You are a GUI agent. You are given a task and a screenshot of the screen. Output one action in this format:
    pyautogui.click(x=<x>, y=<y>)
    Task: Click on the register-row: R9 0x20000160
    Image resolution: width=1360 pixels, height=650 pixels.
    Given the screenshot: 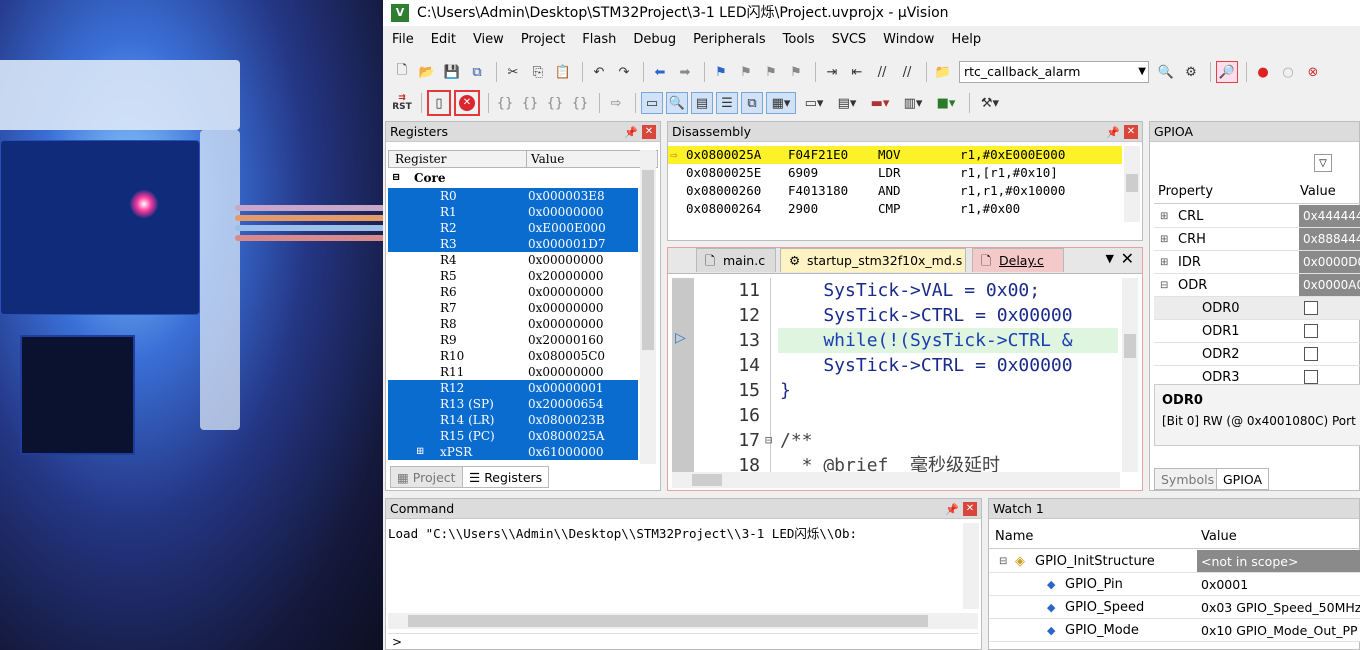 What is the action you would take?
    pyautogui.click(x=513, y=340)
    